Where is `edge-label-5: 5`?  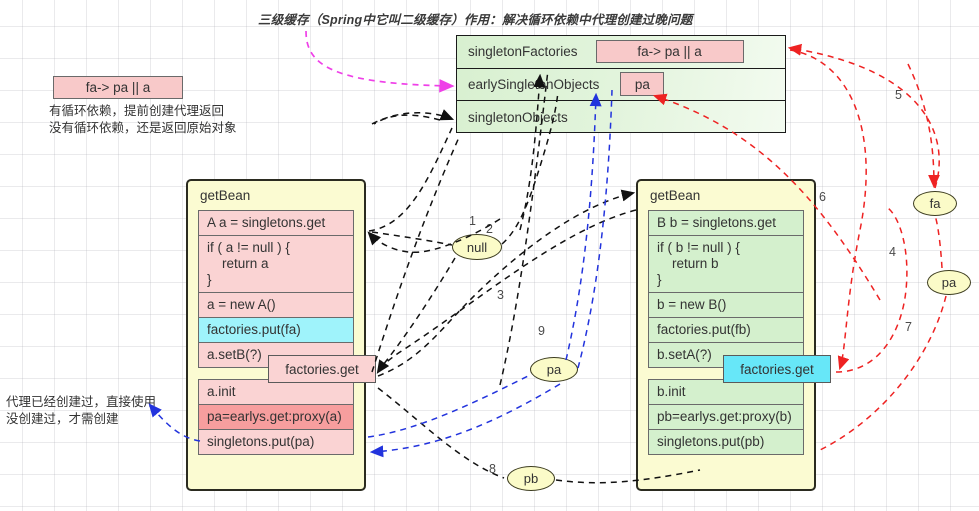 edge-label-5: 5 is located at coordinates (898, 95).